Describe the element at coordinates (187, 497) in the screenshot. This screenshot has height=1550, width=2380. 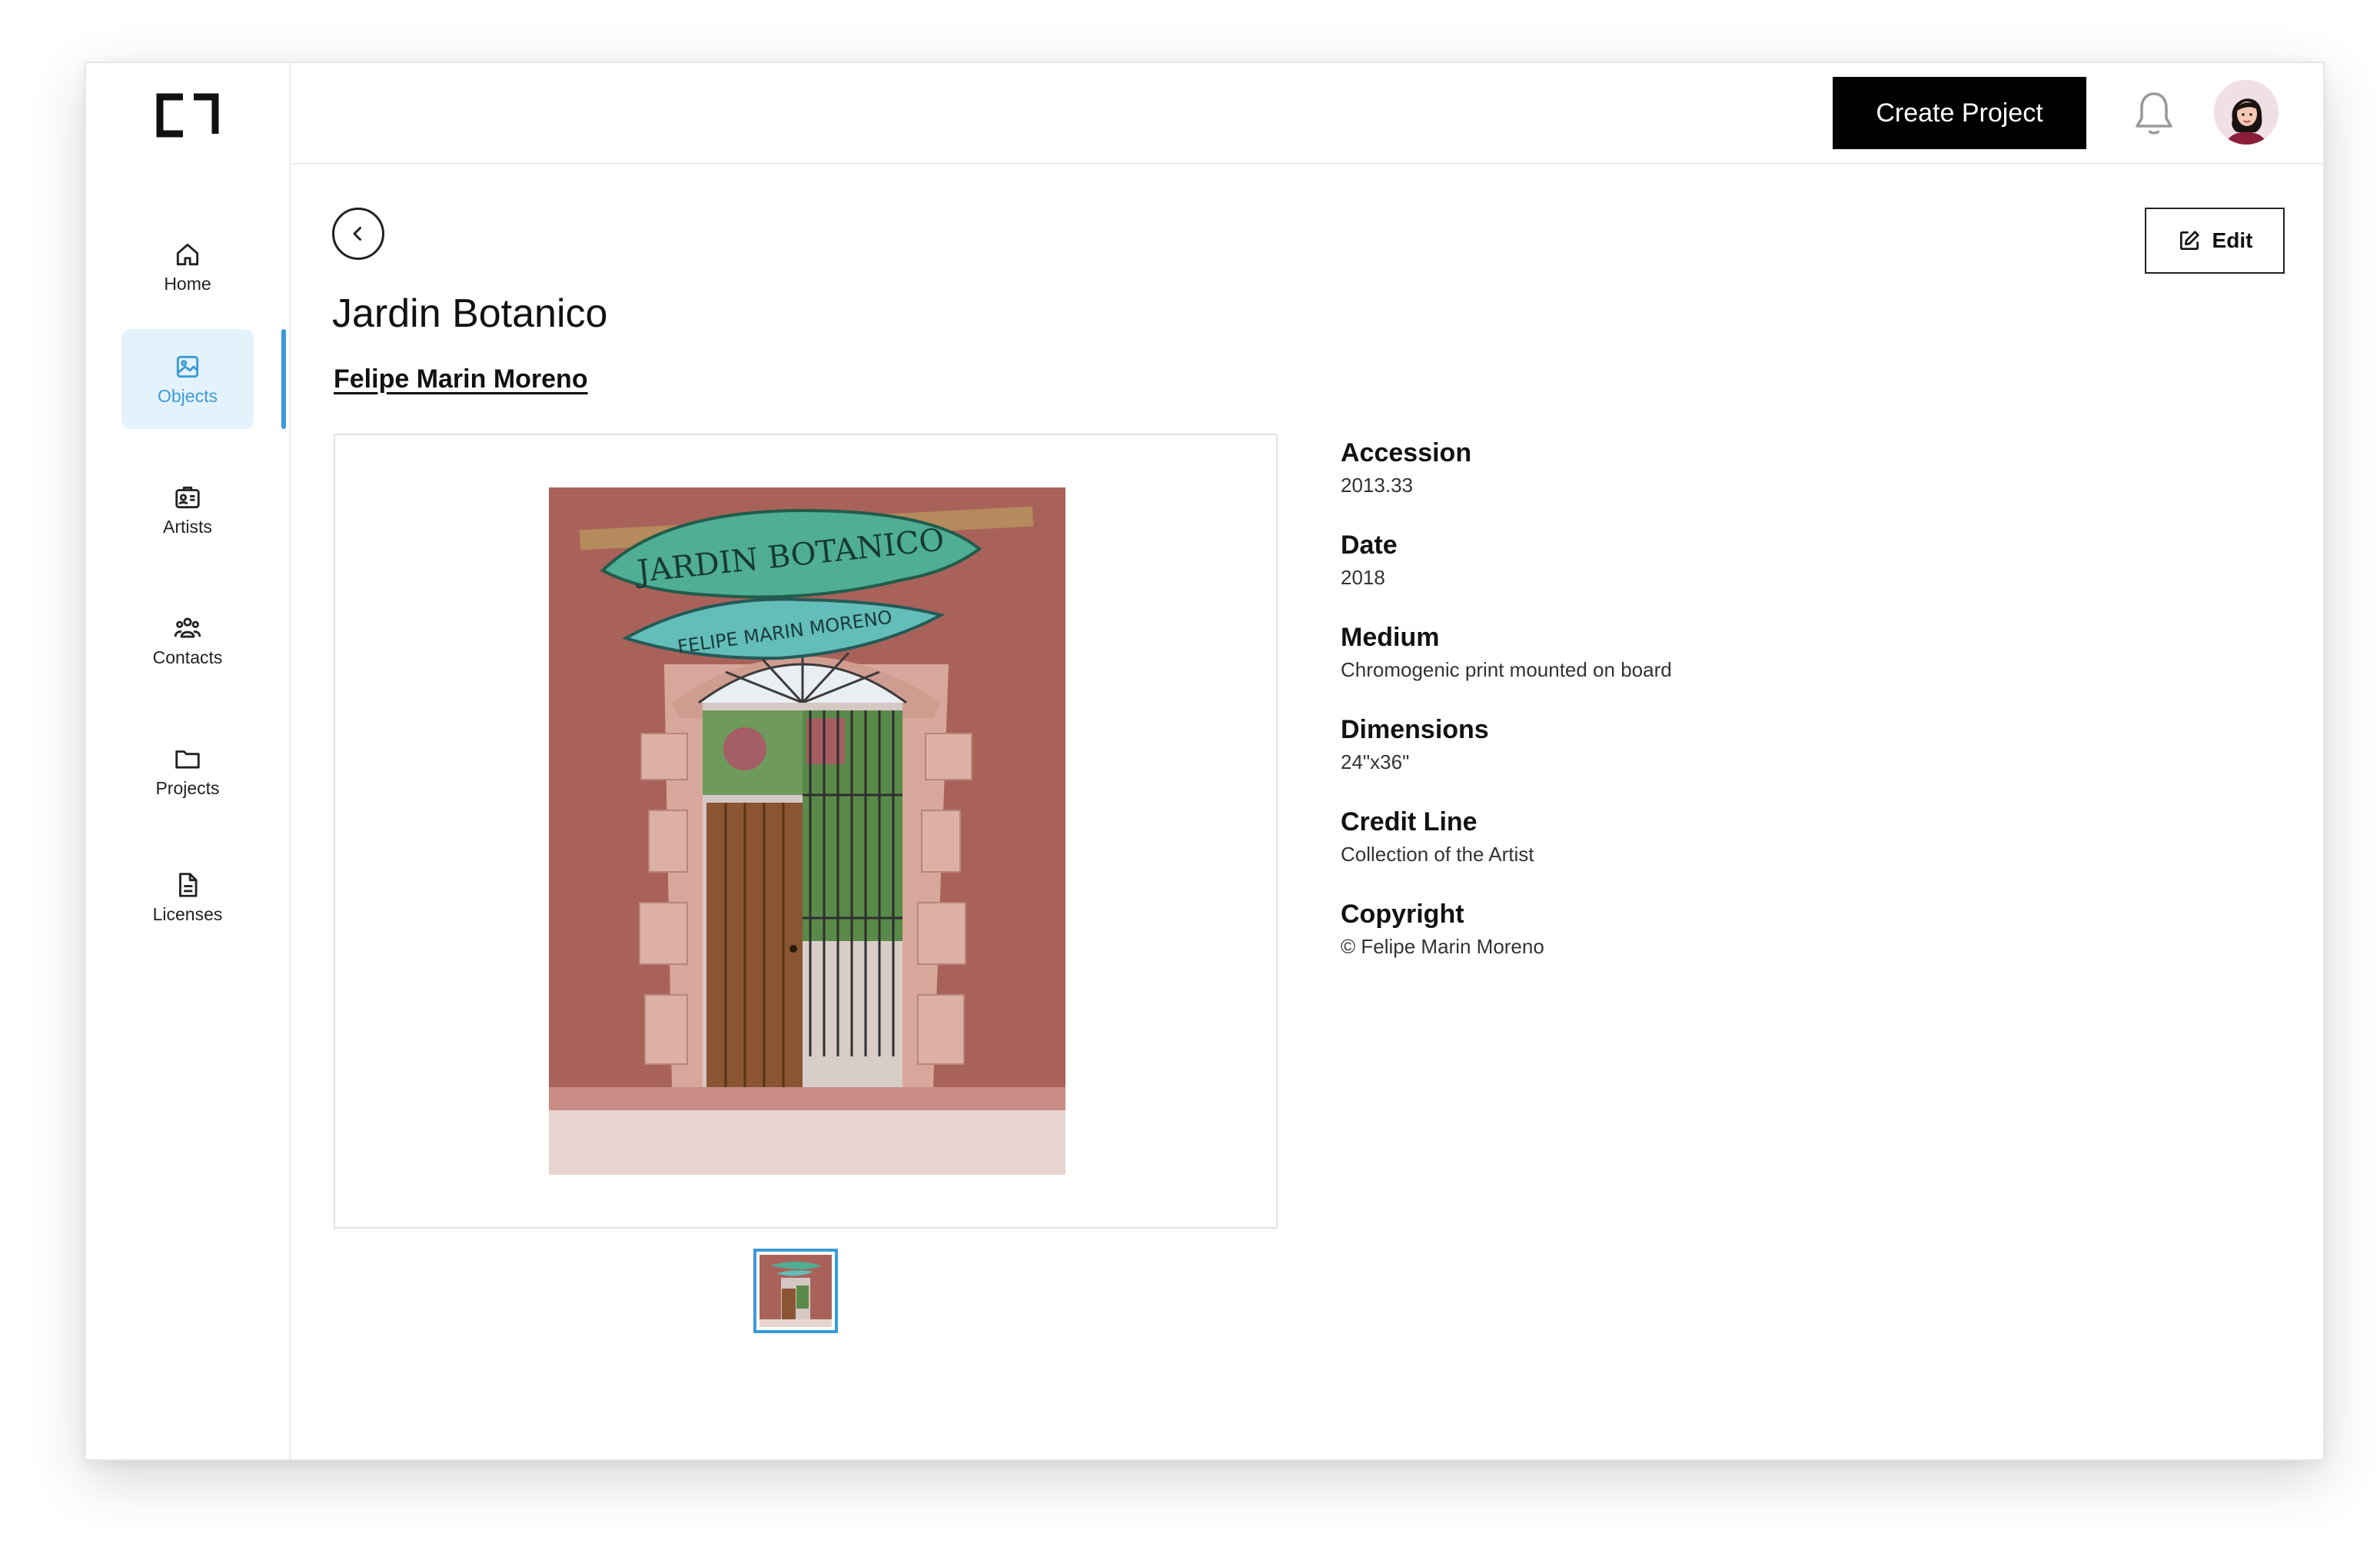
I see `id-card-icon` at that location.